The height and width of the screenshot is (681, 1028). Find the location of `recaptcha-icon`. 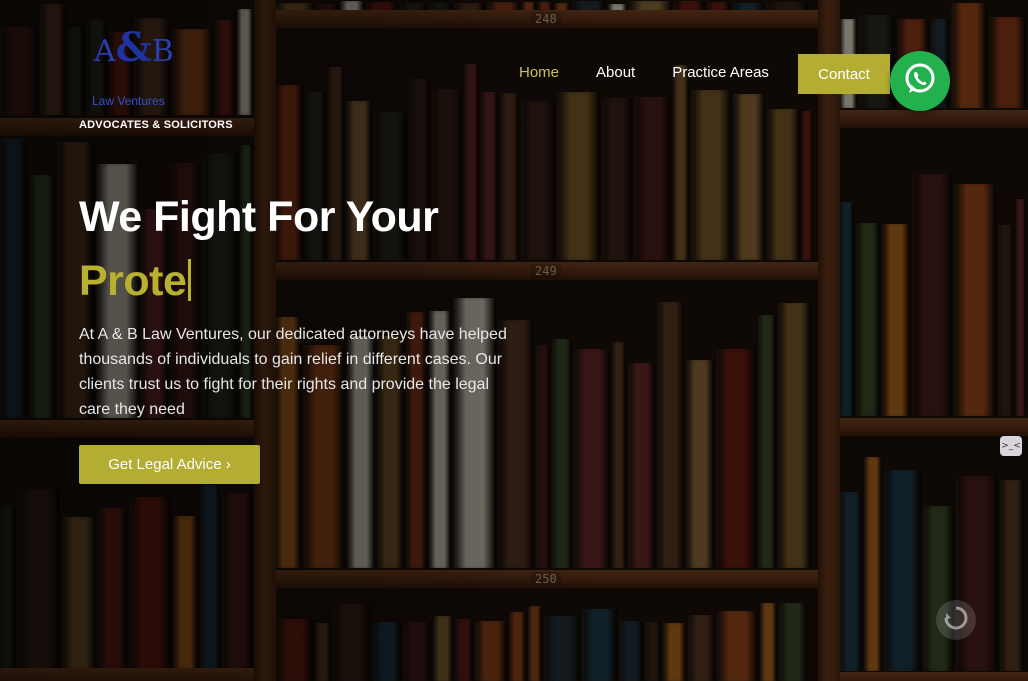

recaptcha-icon is located at coordinates (956, 620).